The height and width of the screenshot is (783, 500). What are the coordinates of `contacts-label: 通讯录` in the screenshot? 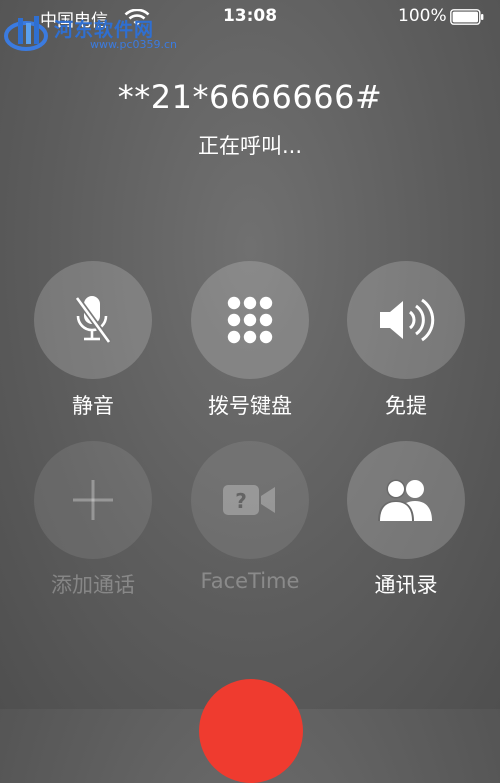 It's located at (406, 585).